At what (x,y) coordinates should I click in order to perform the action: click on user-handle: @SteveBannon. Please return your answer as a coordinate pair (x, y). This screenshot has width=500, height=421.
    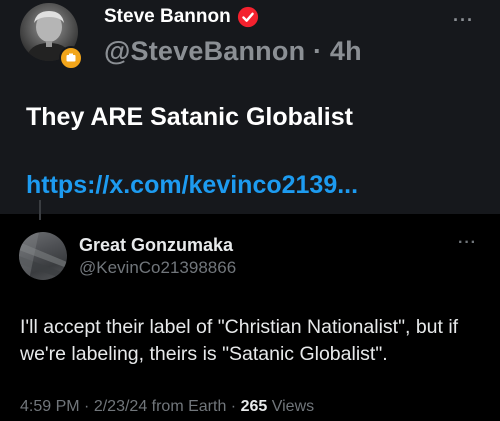
    Looking at the image, I should click on (204, 51).